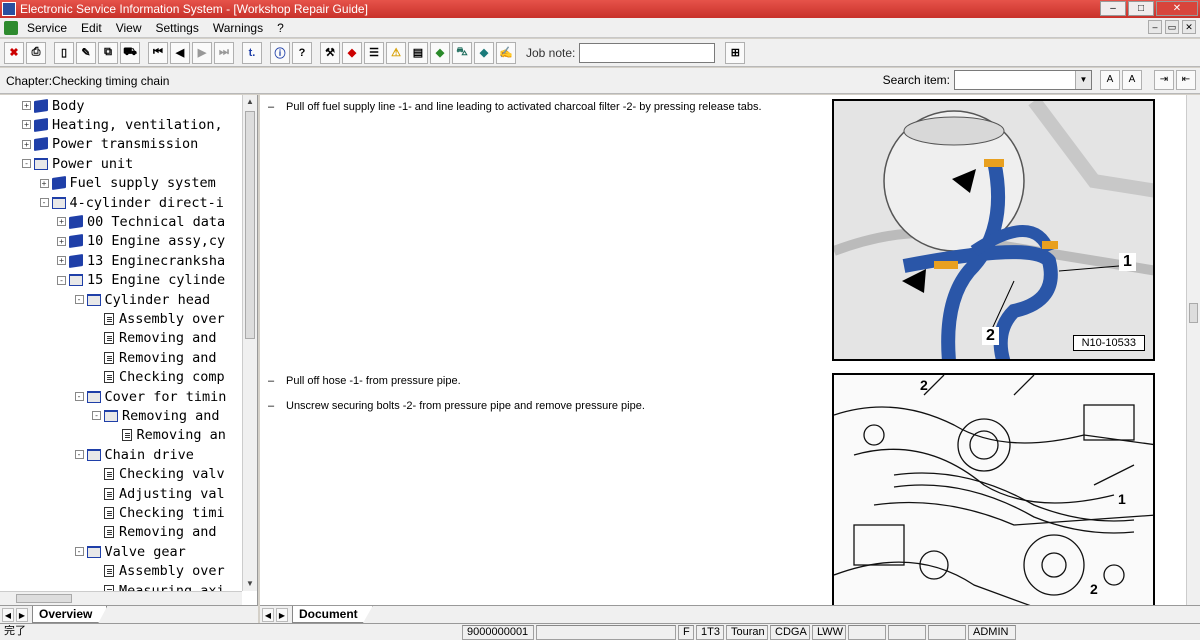 Image resolution: width=1200 pixels, height=640 pixels. Describe the element at coordinates (1164, 80) in the screenshot. I see `expand-tree-icon: ⇥` at that location.